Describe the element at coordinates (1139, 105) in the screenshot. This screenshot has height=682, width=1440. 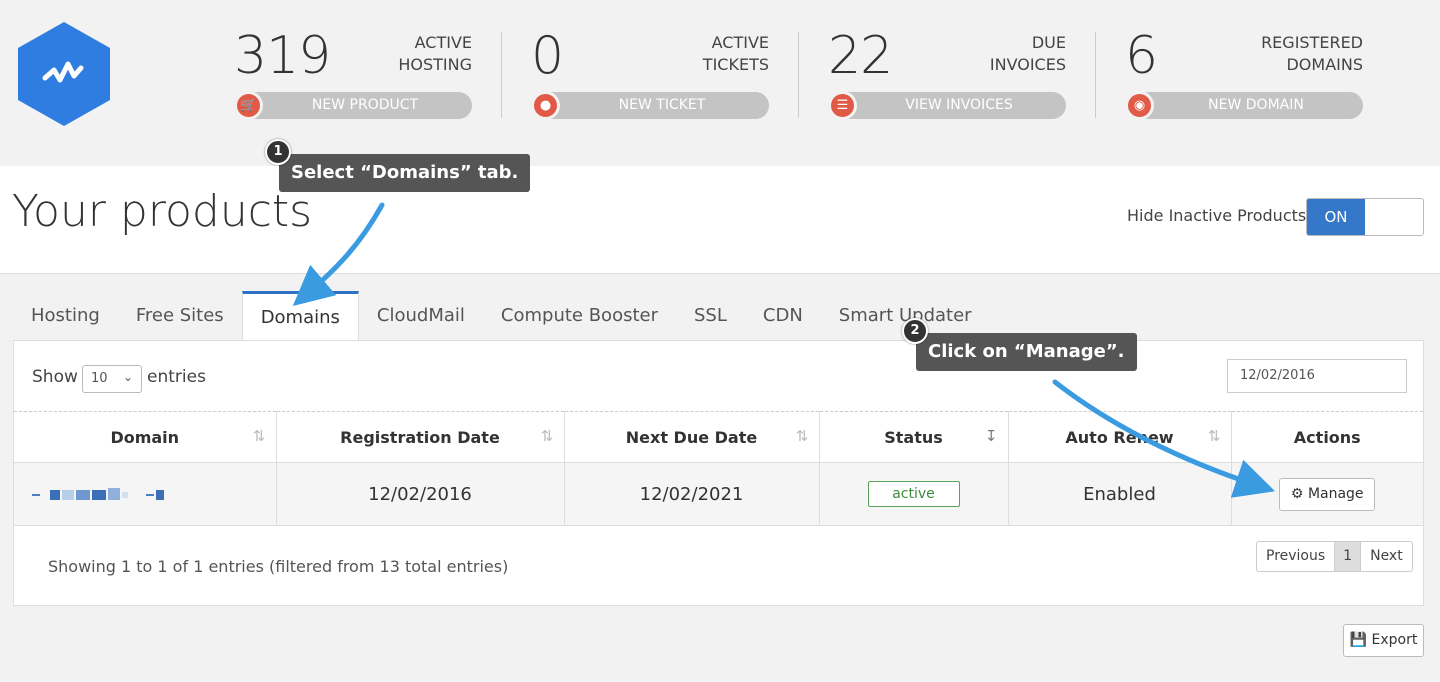
I see `globe-icon: ◉` at that location.